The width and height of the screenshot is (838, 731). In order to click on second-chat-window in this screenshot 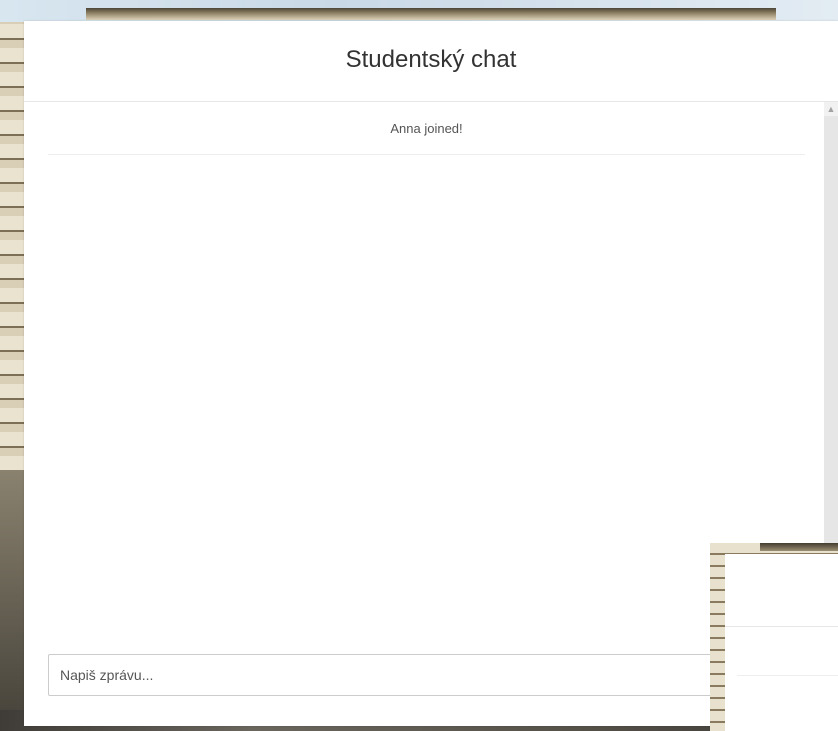, I will do `click(774, 637)`.